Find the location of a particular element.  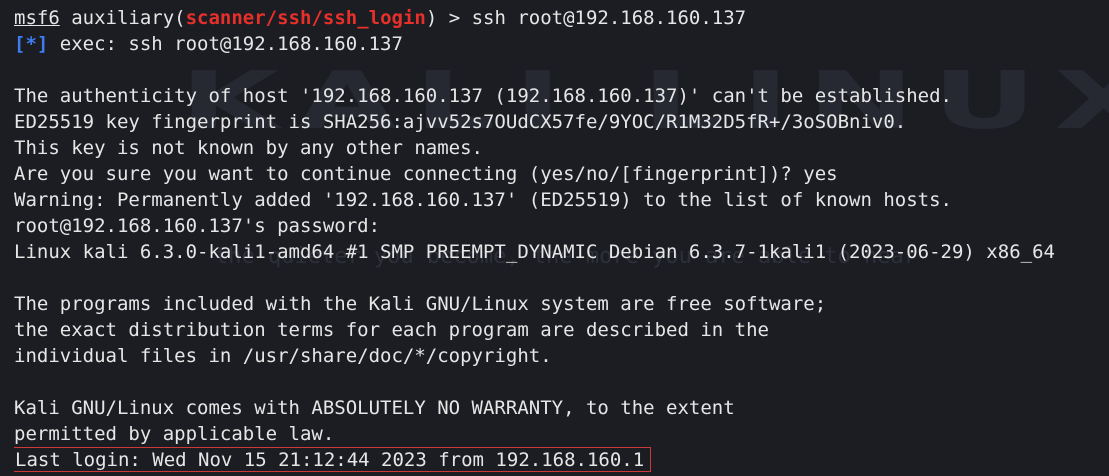

prompt-command: ) > ssh root@192.168.160.137 is located at coordinates (586, 18).